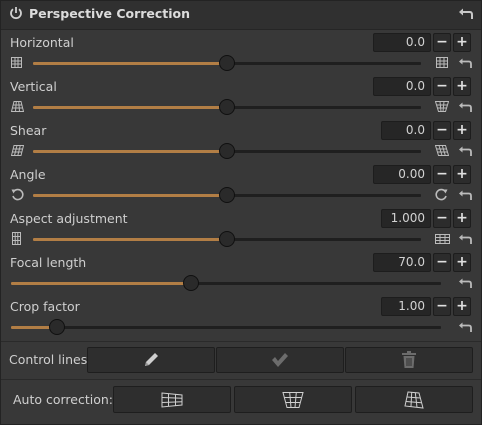  What do you see at coordinates (442, 130) in the screenshot?
I see `shear-minus-button: −` at bounding box center [442, 130].